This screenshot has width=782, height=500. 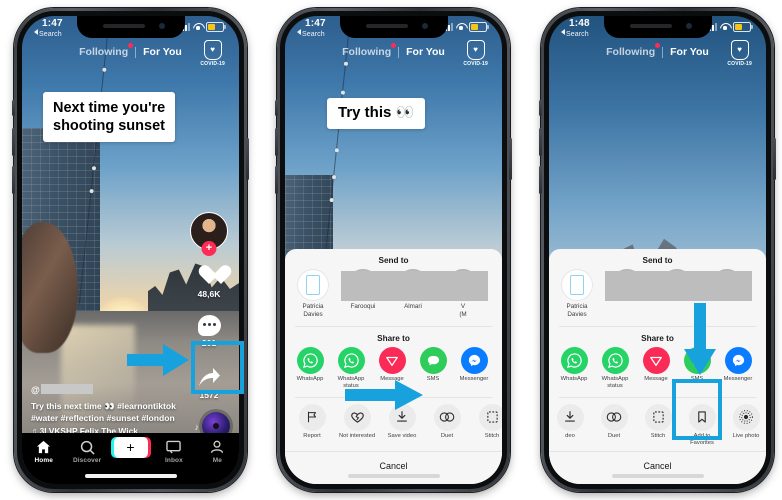 I want to click on action-label: deo, so click(x=570, y=435).